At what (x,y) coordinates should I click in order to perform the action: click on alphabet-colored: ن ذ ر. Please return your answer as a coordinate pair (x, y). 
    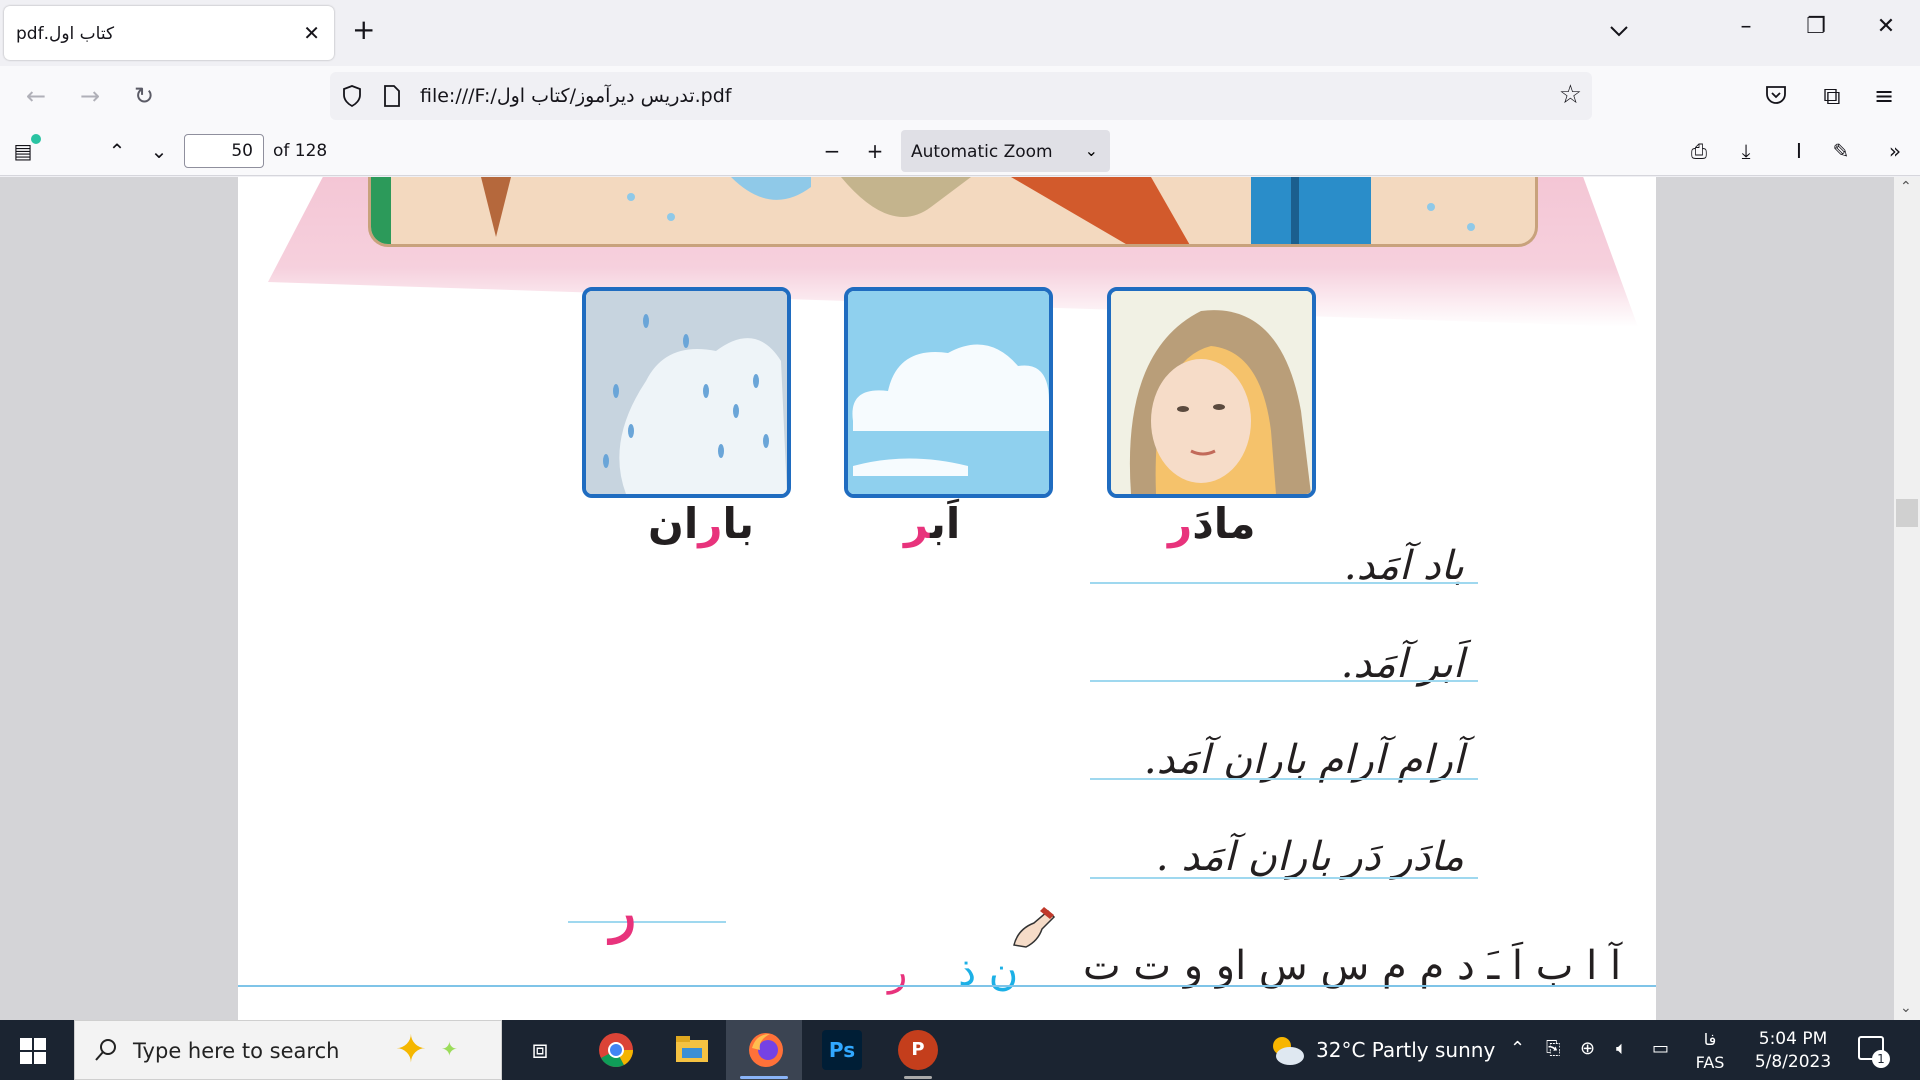
    Looking at the image, I should click on (953, 972).